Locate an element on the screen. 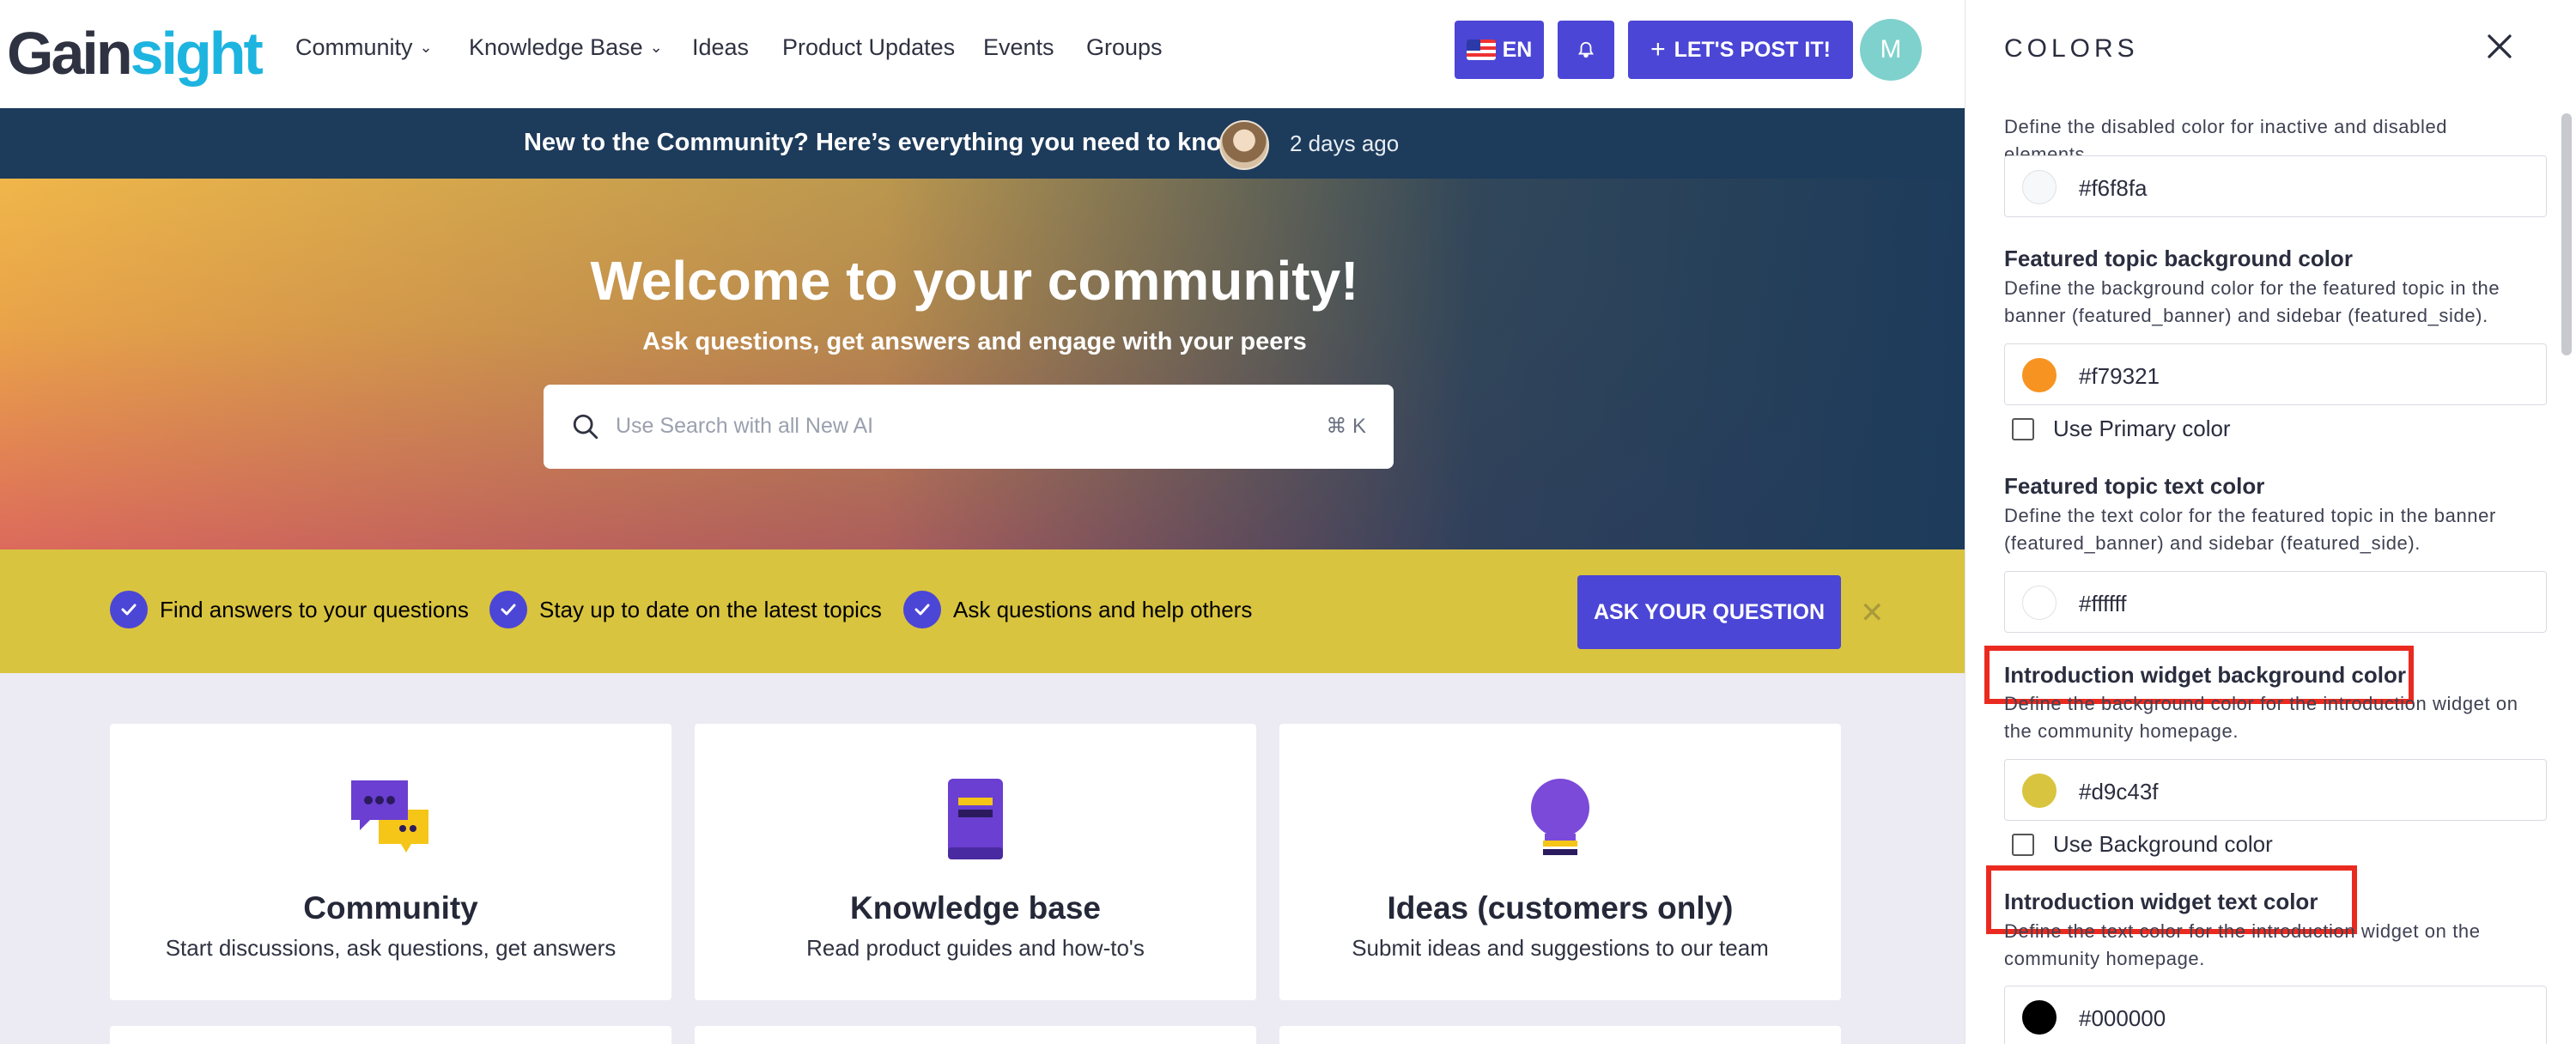 The height and width of the screenshot is (1044, 2576). color-hex-value: #f79321 is located at coordinates (2119, 376).